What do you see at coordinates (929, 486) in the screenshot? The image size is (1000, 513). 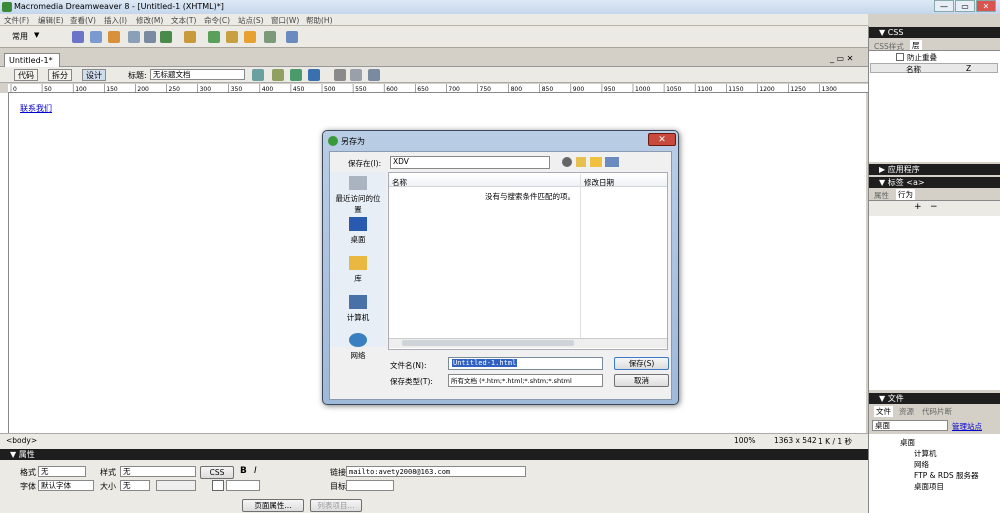 I see `tree-desktop-items: 桌面项目` at bounding box center [929, 486].